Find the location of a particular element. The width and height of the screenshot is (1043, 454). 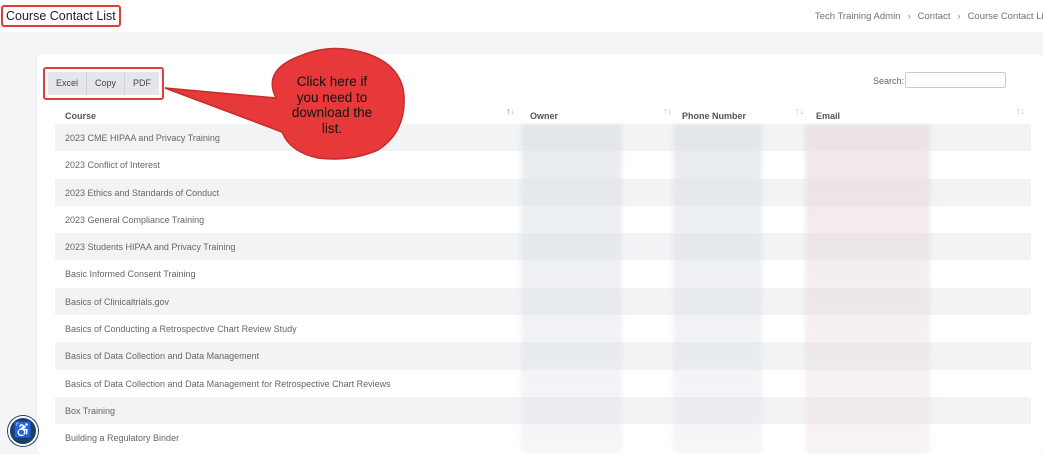

page-title: Course Contact List is located at coordinates (61, 16).